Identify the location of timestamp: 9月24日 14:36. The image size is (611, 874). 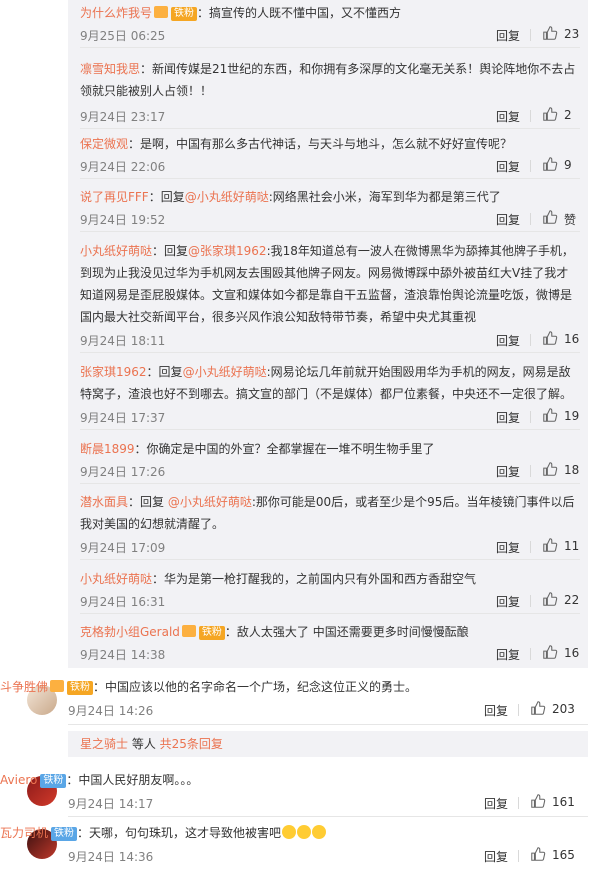
(111, 857).